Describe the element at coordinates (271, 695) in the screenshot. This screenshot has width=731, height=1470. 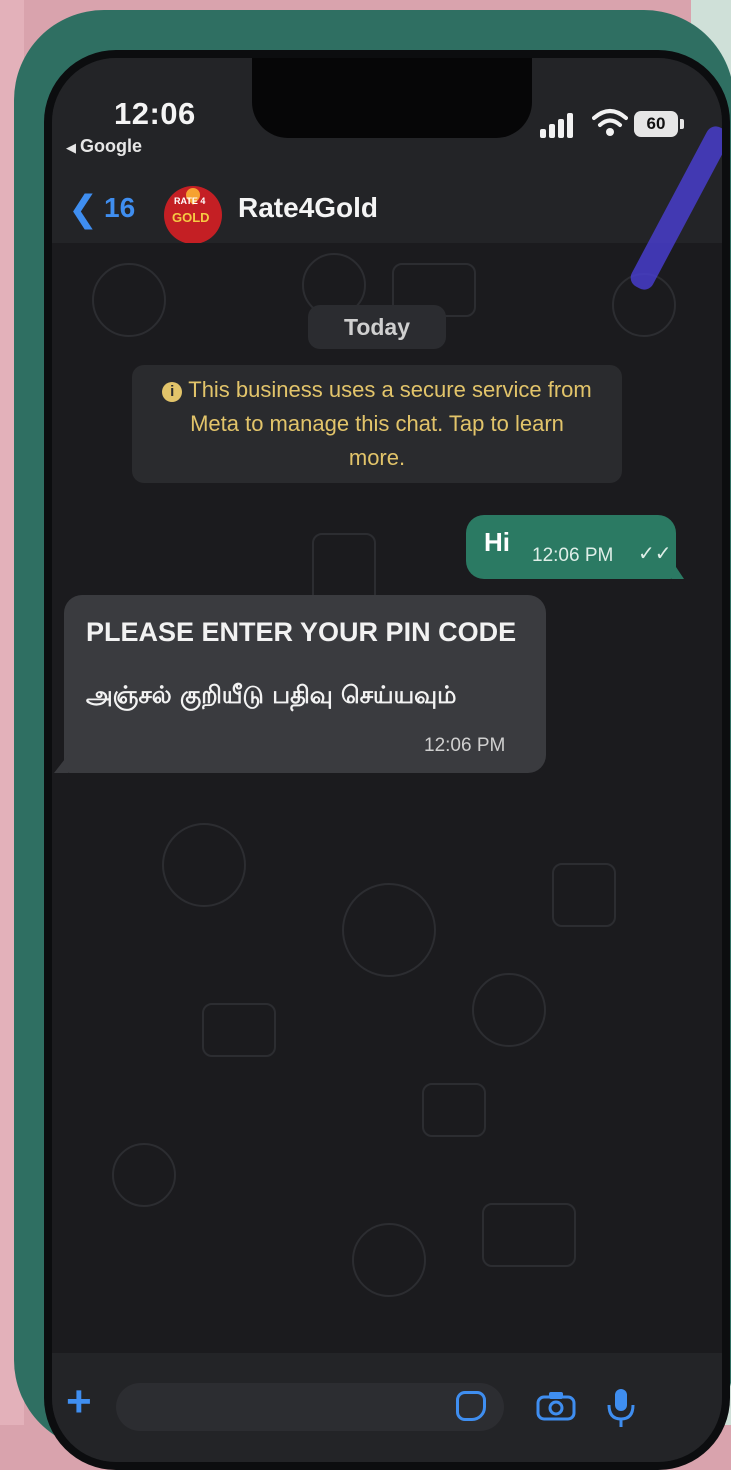
I see `message-text-secondary: அஞ்சல் குறியீடு பதிவு செய்யவும்` at that location.